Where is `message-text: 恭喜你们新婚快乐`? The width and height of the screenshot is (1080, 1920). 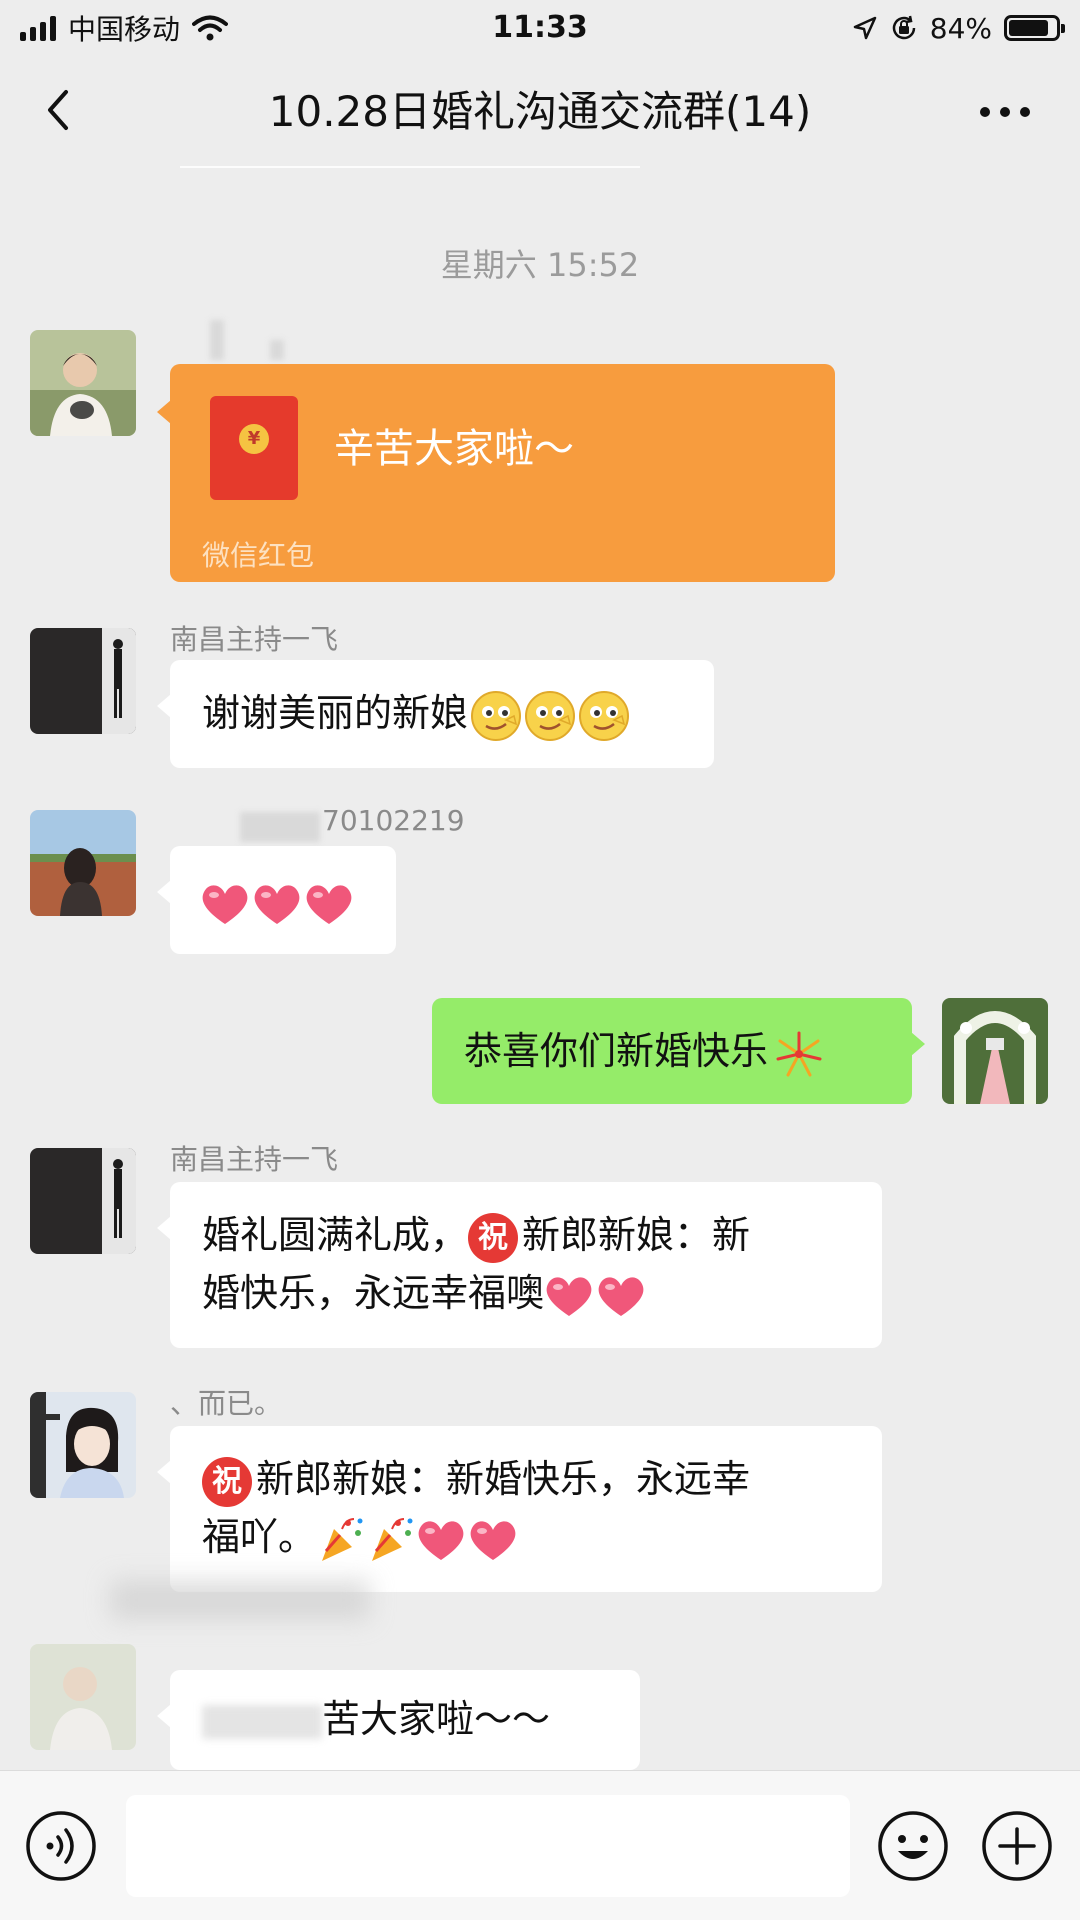
message-text: 恭喜你们新婚快乐 is located at coordinates (616, 1051).